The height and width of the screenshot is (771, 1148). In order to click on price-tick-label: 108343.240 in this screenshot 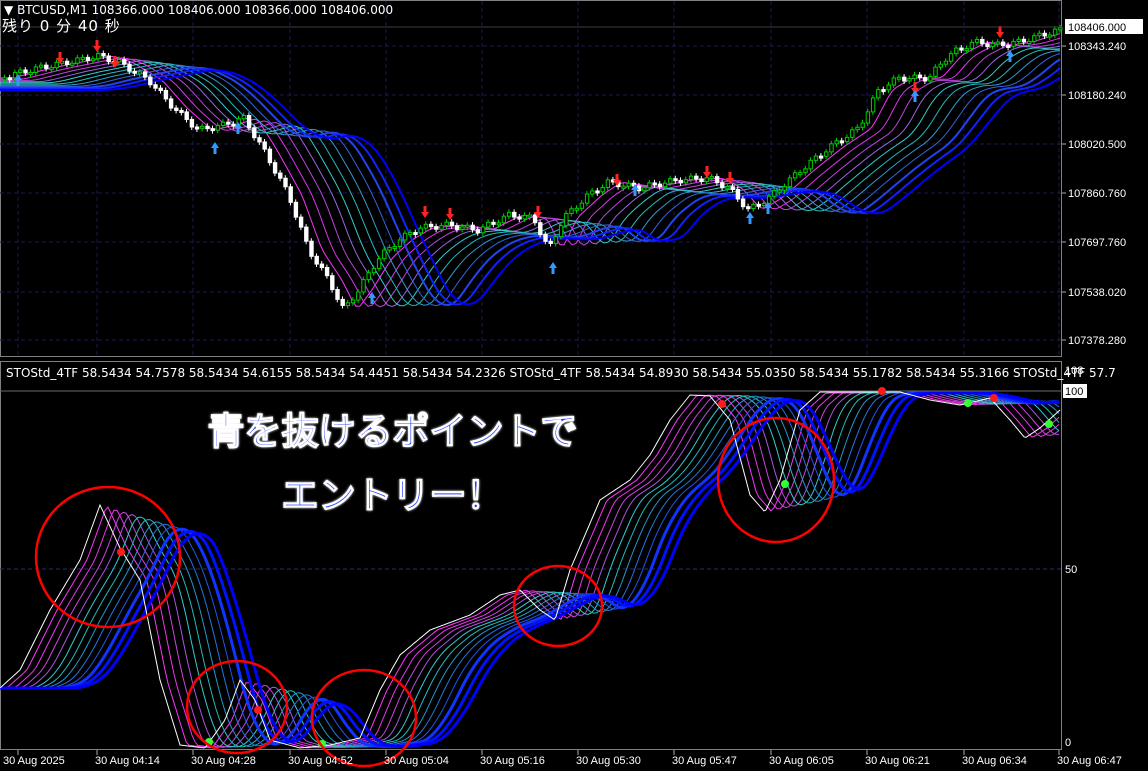, I will do `click(1097, 47)`.